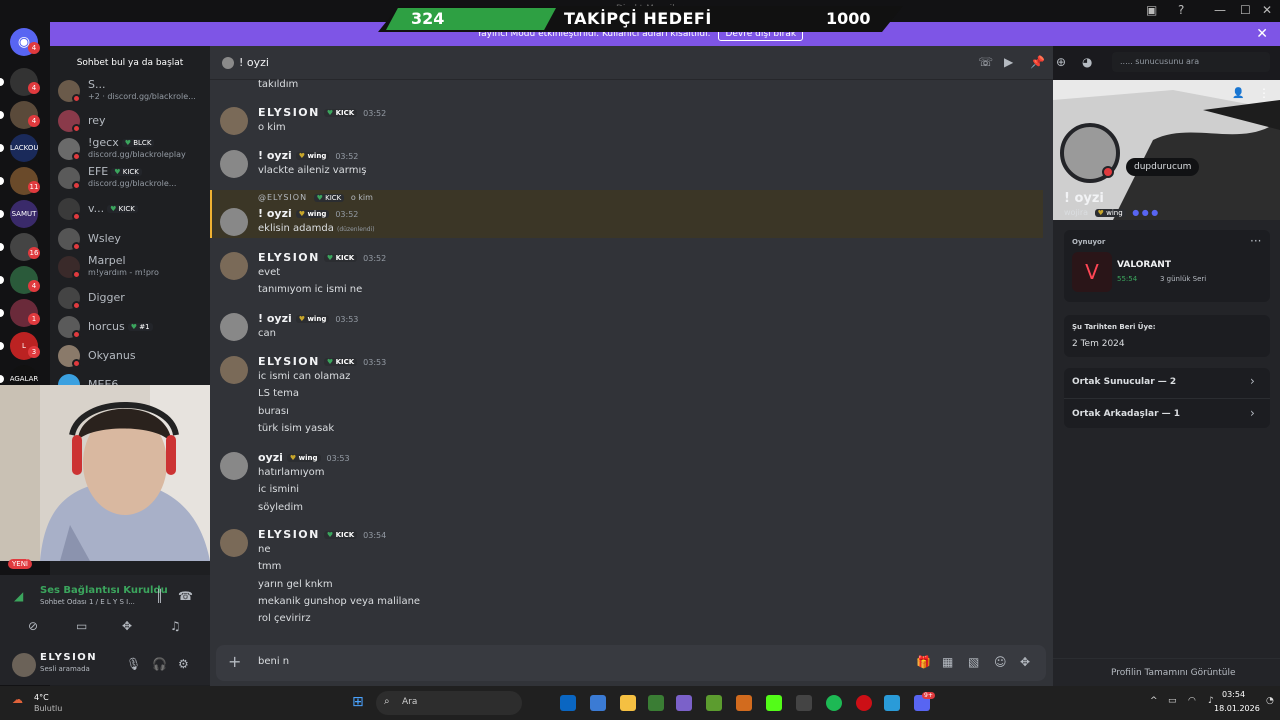 Image resolution: width=1280 pixels, height=720 pixels. I want to click on microphone-icon: 🎙, so click(133, 664).